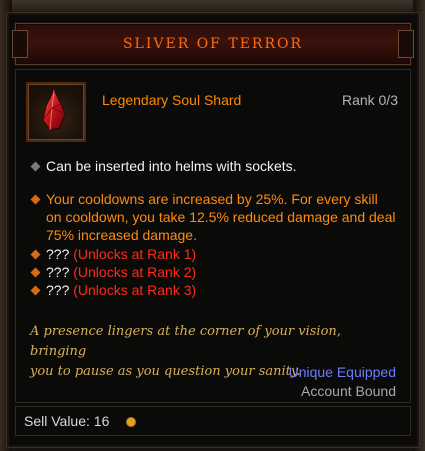  I want to click on locked-rank-3: ??? (Unlocks at Rank 3), so click(121, 290).